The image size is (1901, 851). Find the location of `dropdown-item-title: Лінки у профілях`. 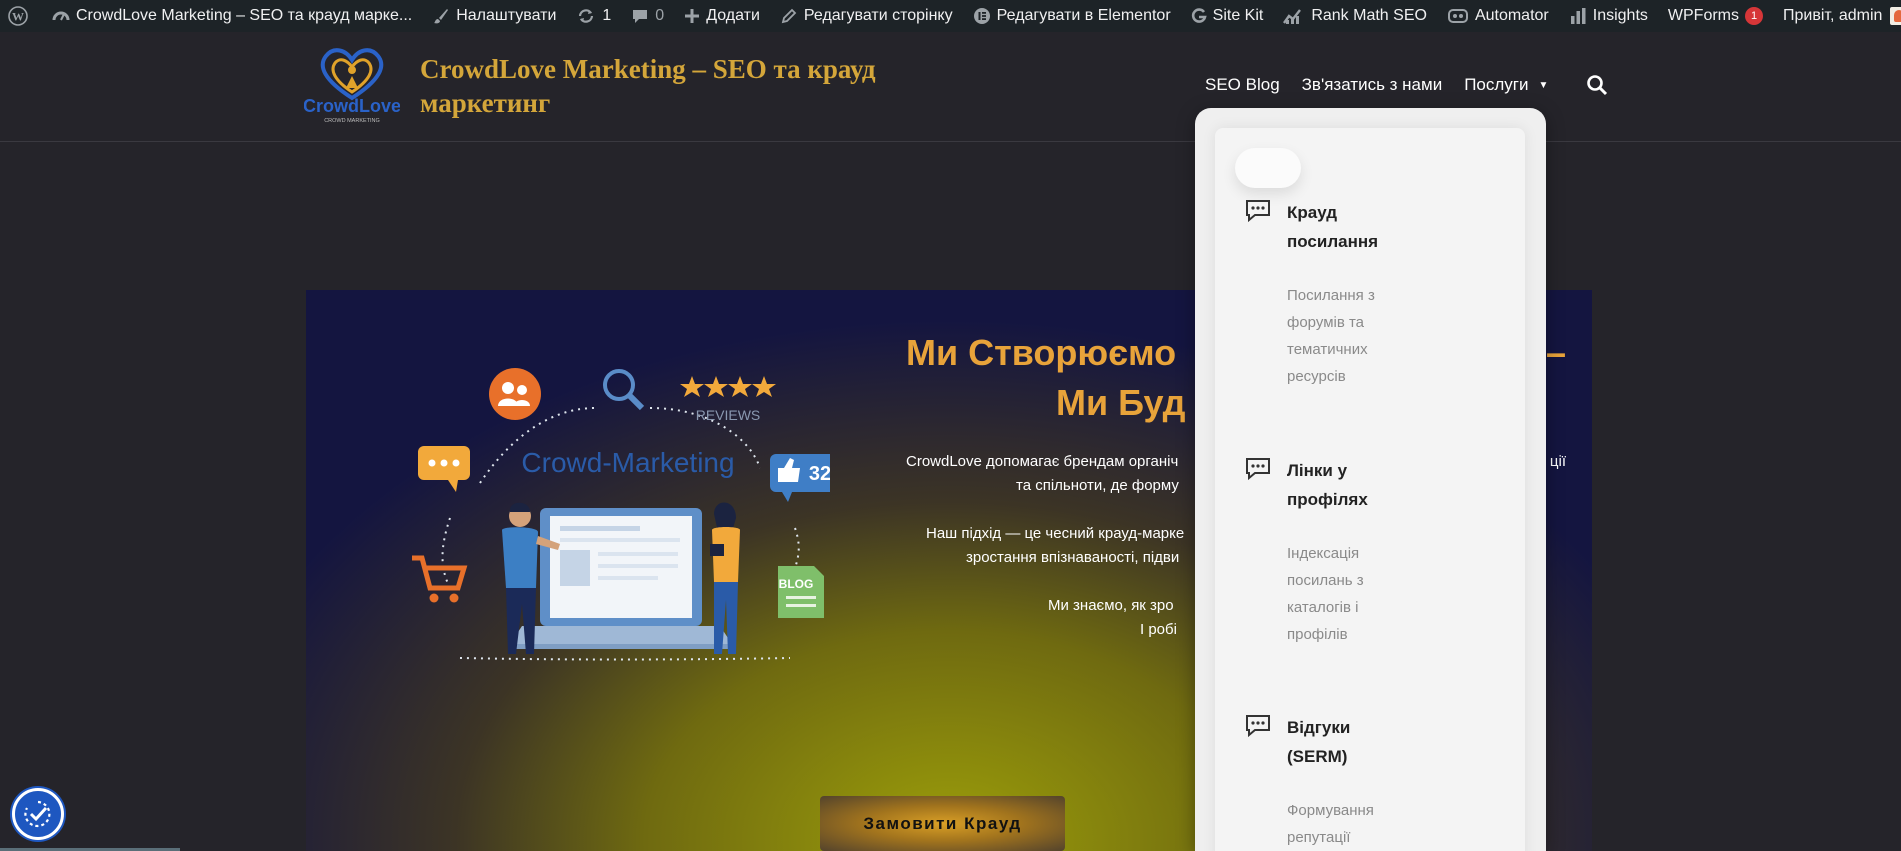

dropdown-item-title: Лінки у профілях is located at coordinates (1392, 485).